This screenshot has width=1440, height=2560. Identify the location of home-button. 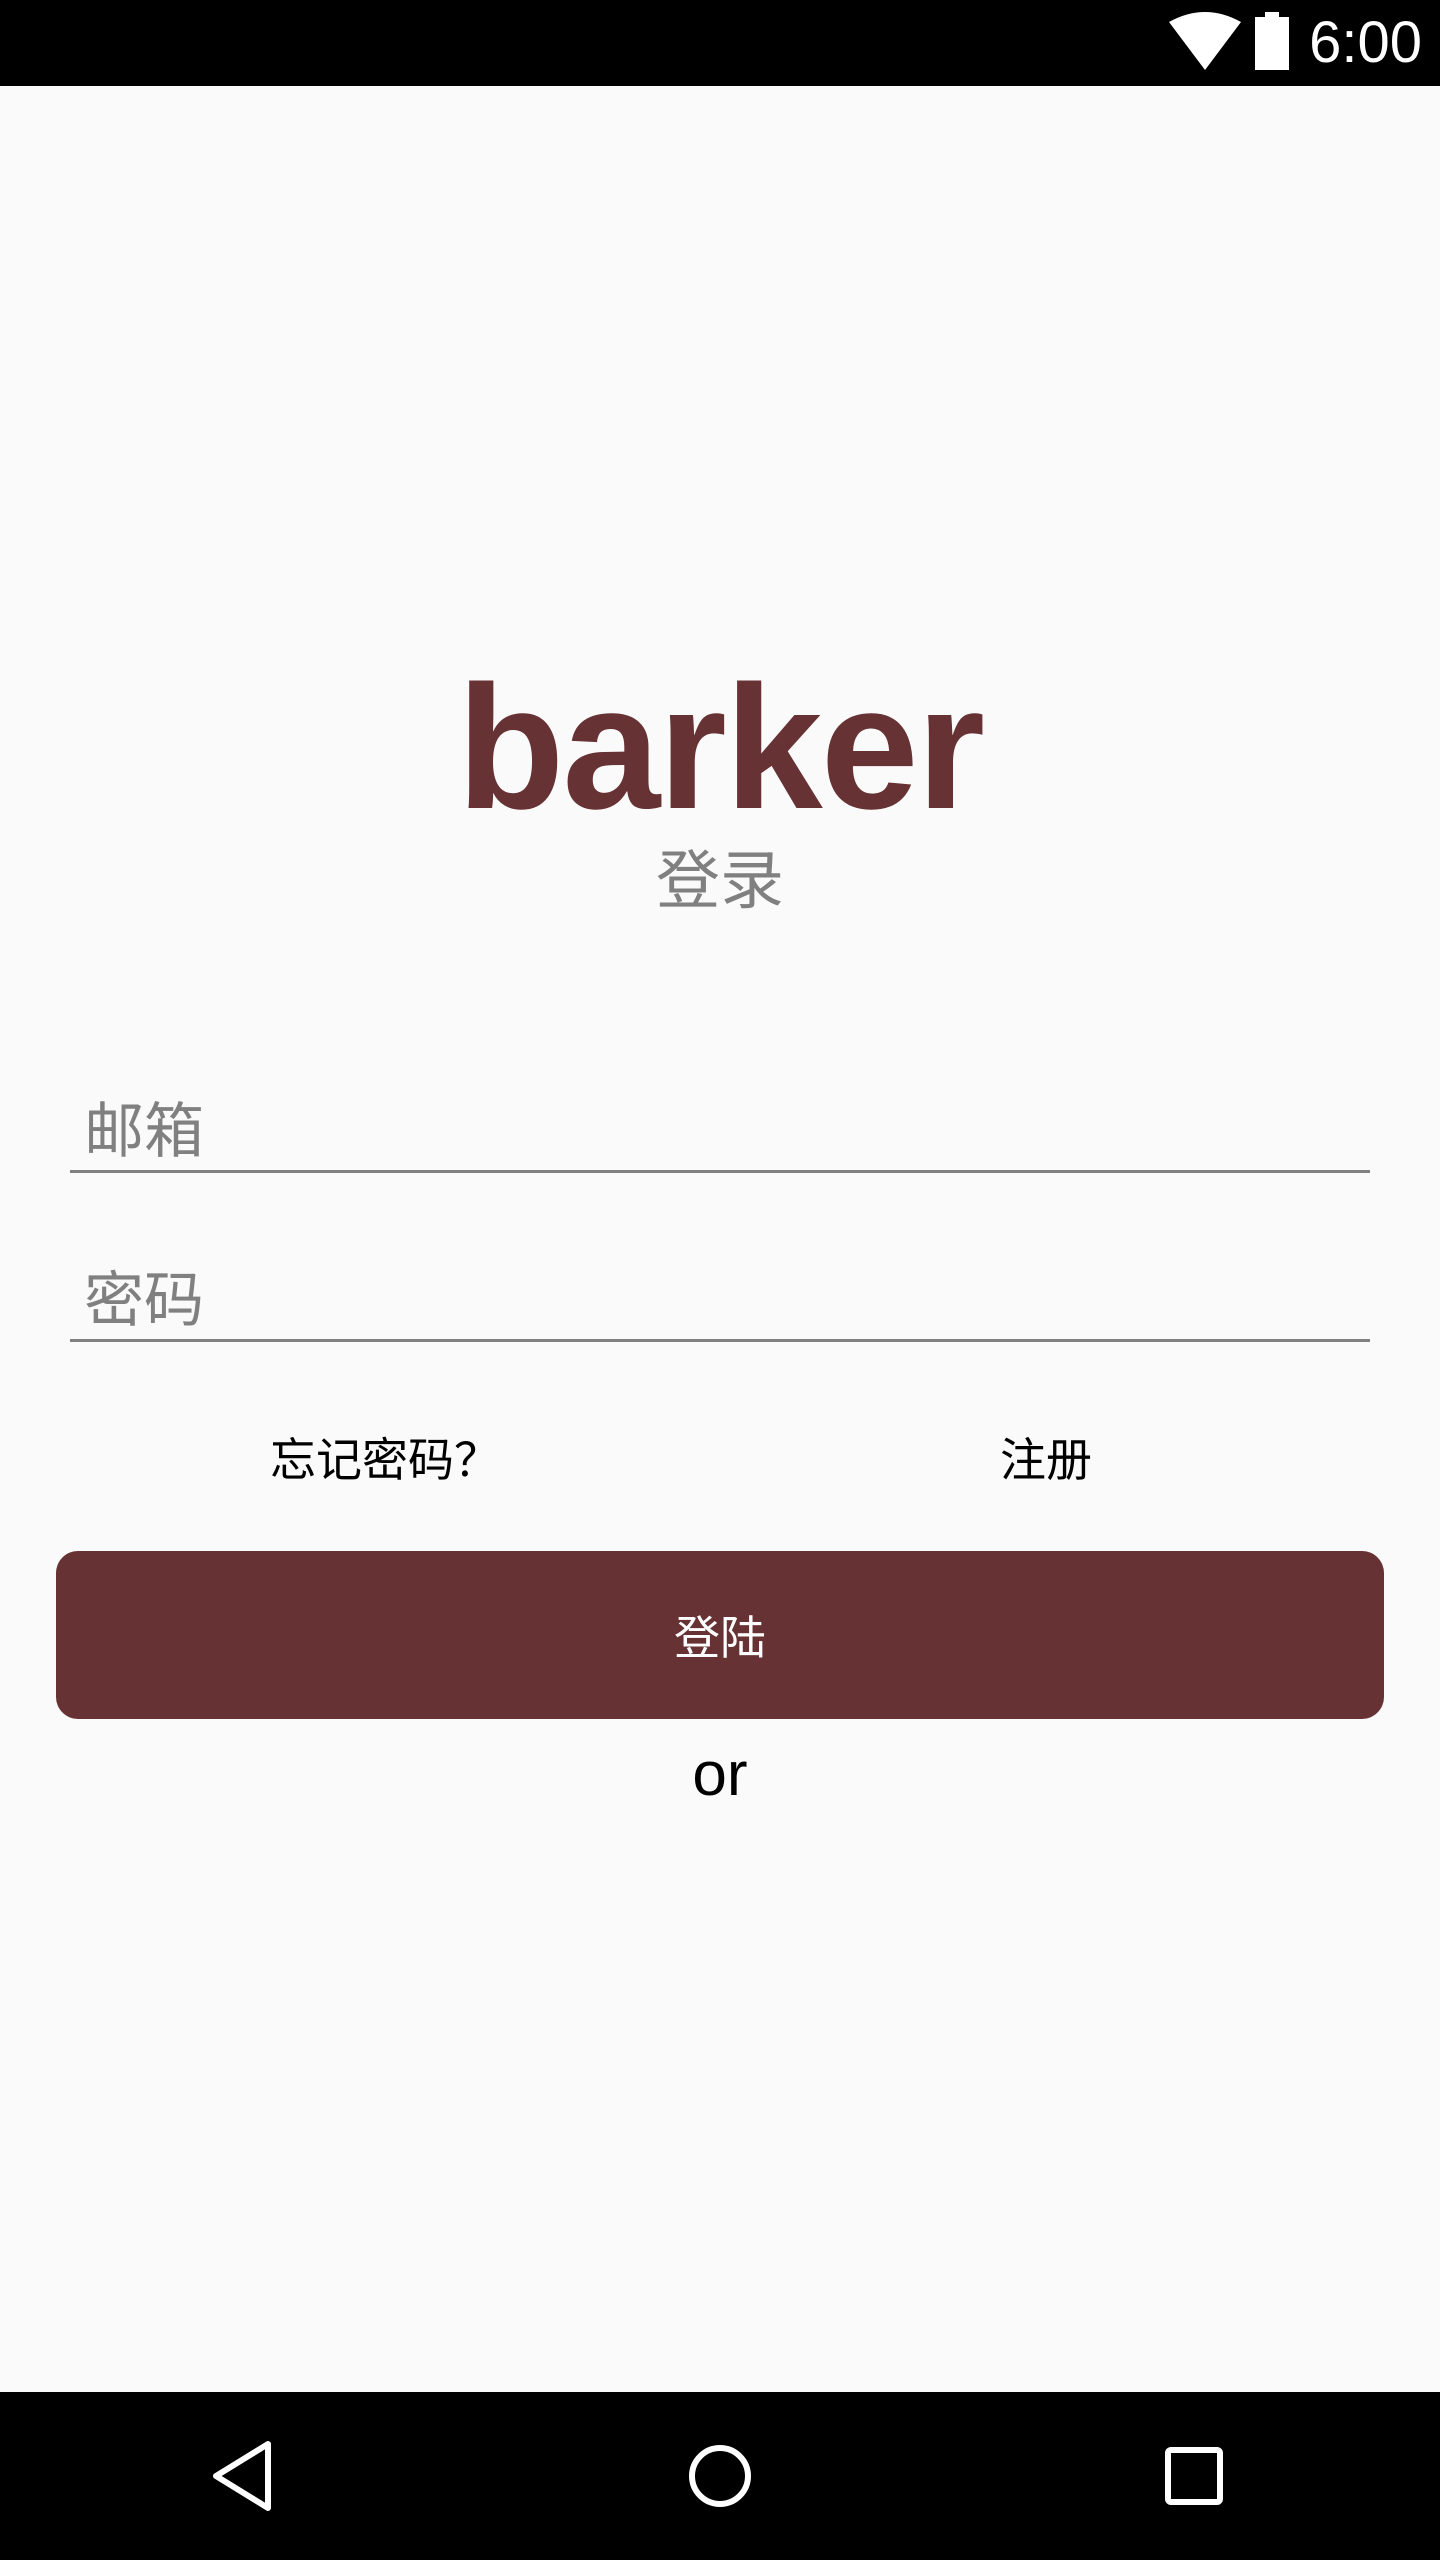
(720, 2476).